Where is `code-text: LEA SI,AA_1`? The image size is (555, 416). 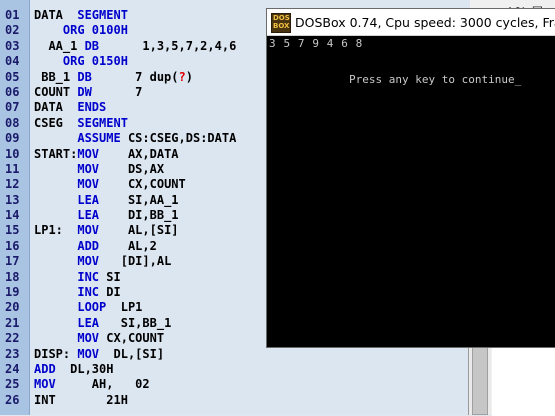 code-text: LEA SI,AA_1 is located at coordinates (106, 200).